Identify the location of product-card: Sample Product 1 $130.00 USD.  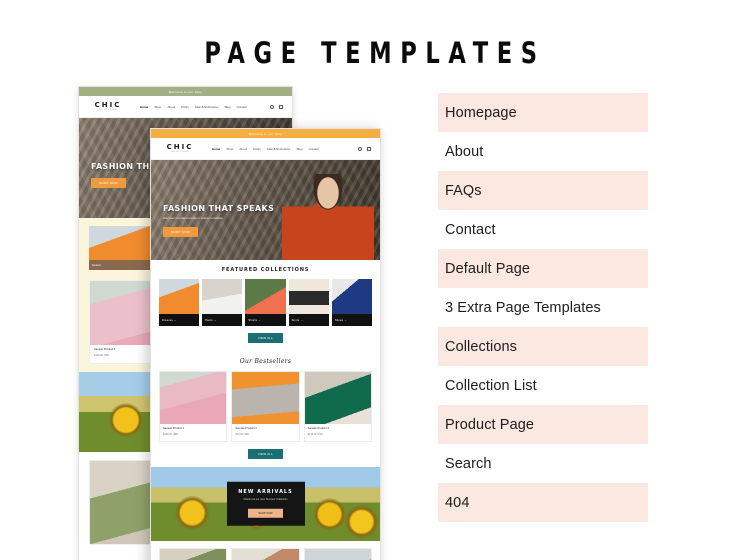
(193, 406).